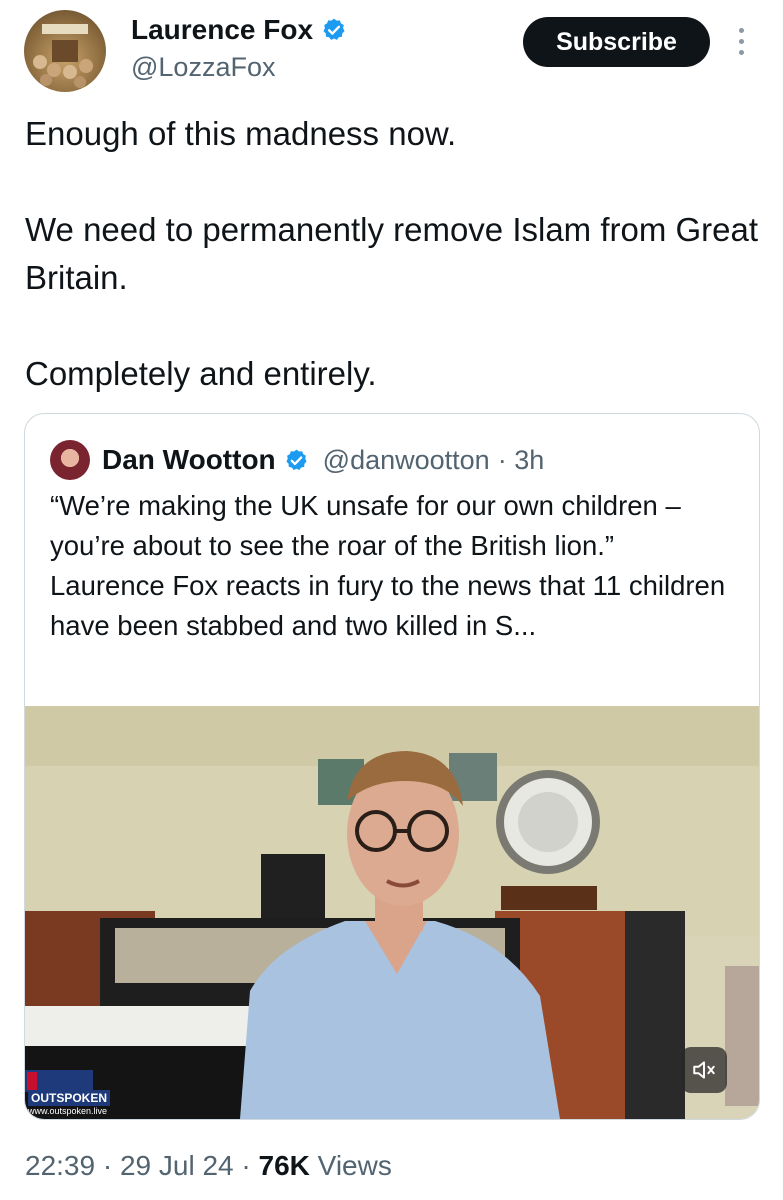 This screenshot has width=783, height=1200. Describe the element at coordinates (177, 1165) in the screenshot. I see `tweet-date: 29 Jul 24` at that location.